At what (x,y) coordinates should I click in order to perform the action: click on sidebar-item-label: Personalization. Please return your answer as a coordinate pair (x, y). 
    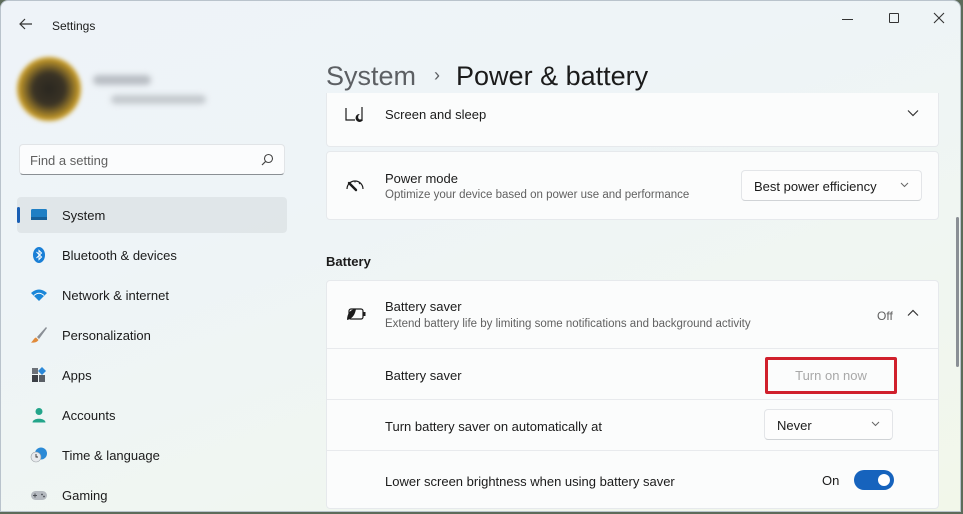
    Looking at the image, I should click on (106, 335).